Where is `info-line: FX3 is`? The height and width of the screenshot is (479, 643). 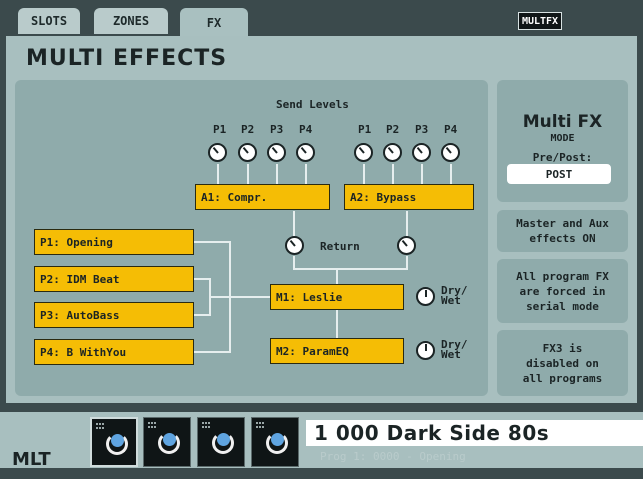
info-line: FX3 is is located at coordinates (562, 348).